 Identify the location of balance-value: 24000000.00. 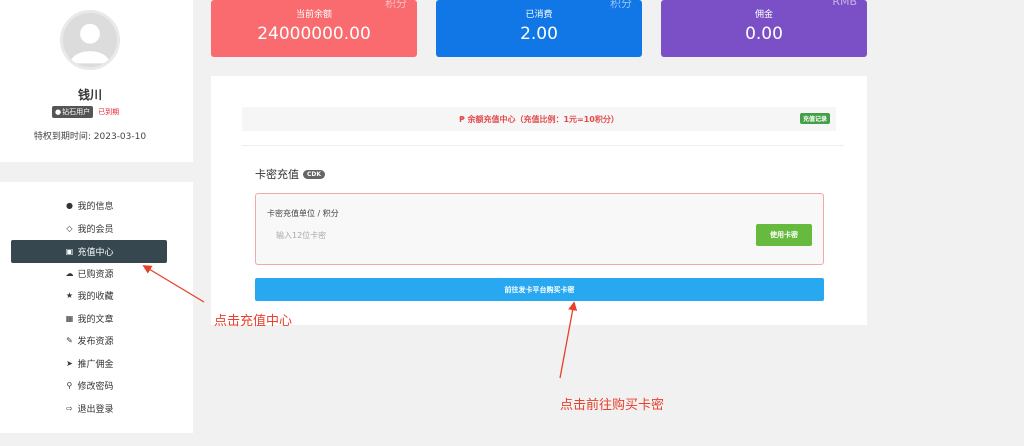
(314, 34).